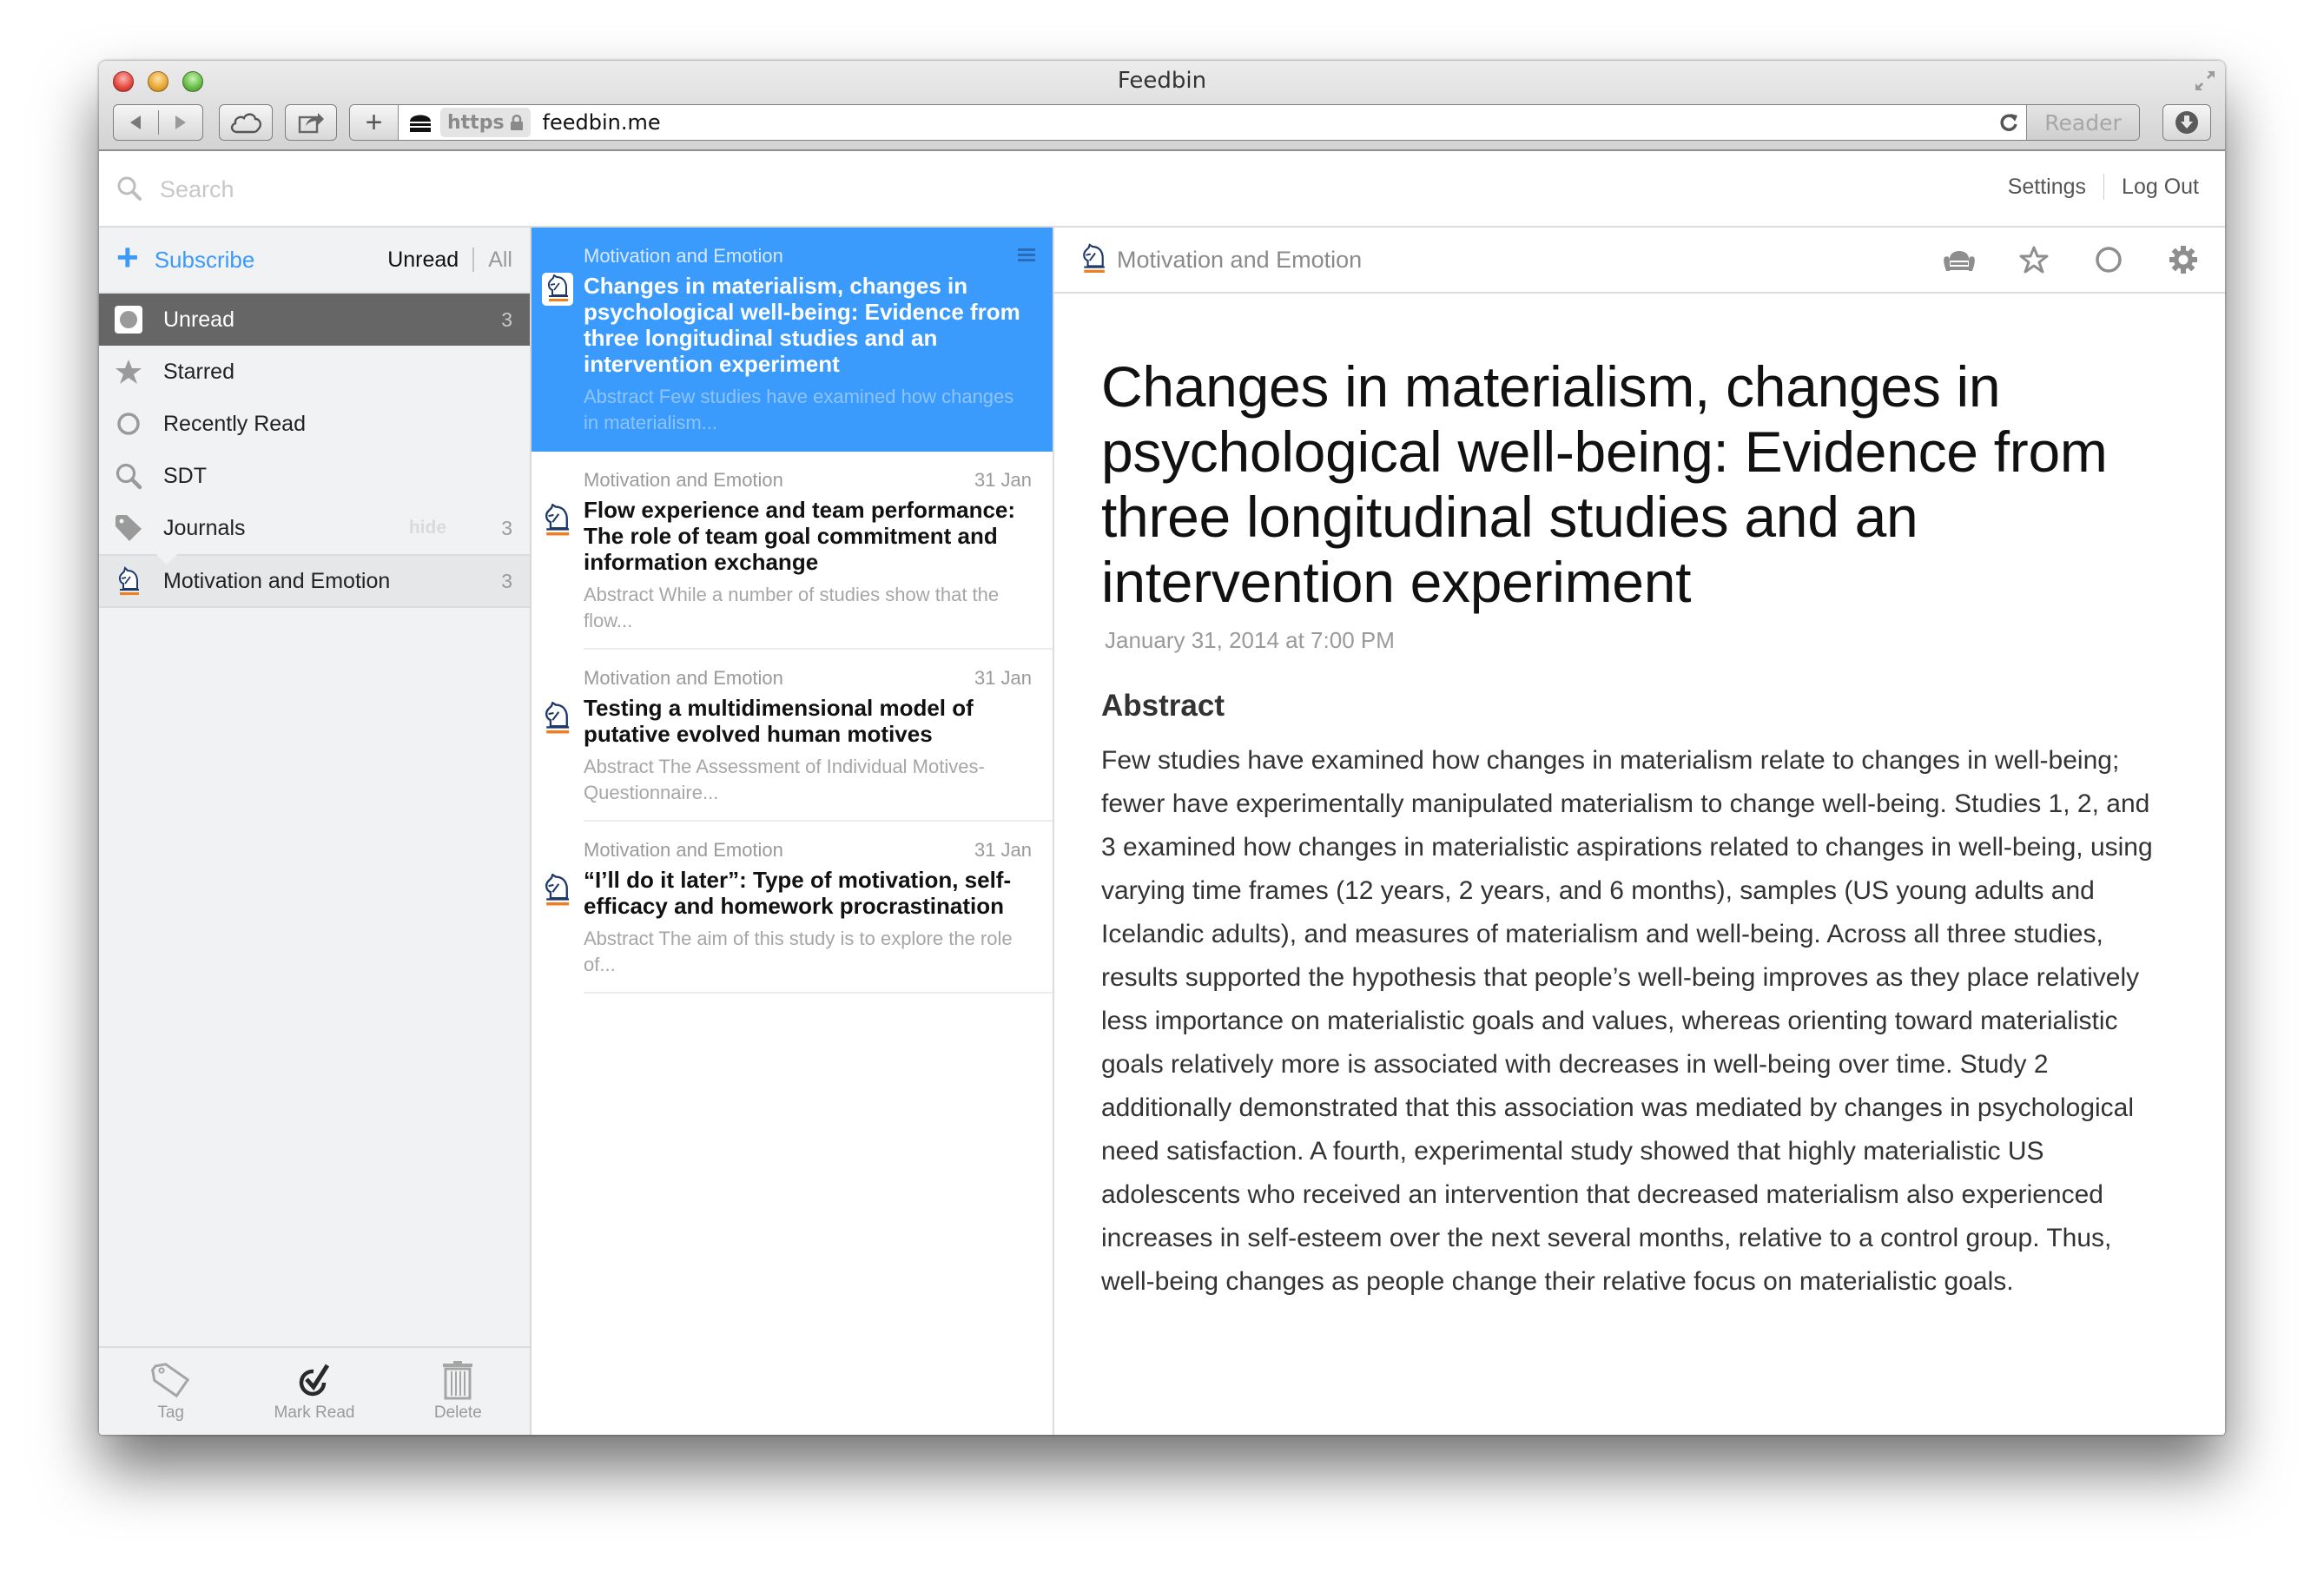  Describe the element at coordinates (311, 122) in the screenshot. I see `share-button` at that location.